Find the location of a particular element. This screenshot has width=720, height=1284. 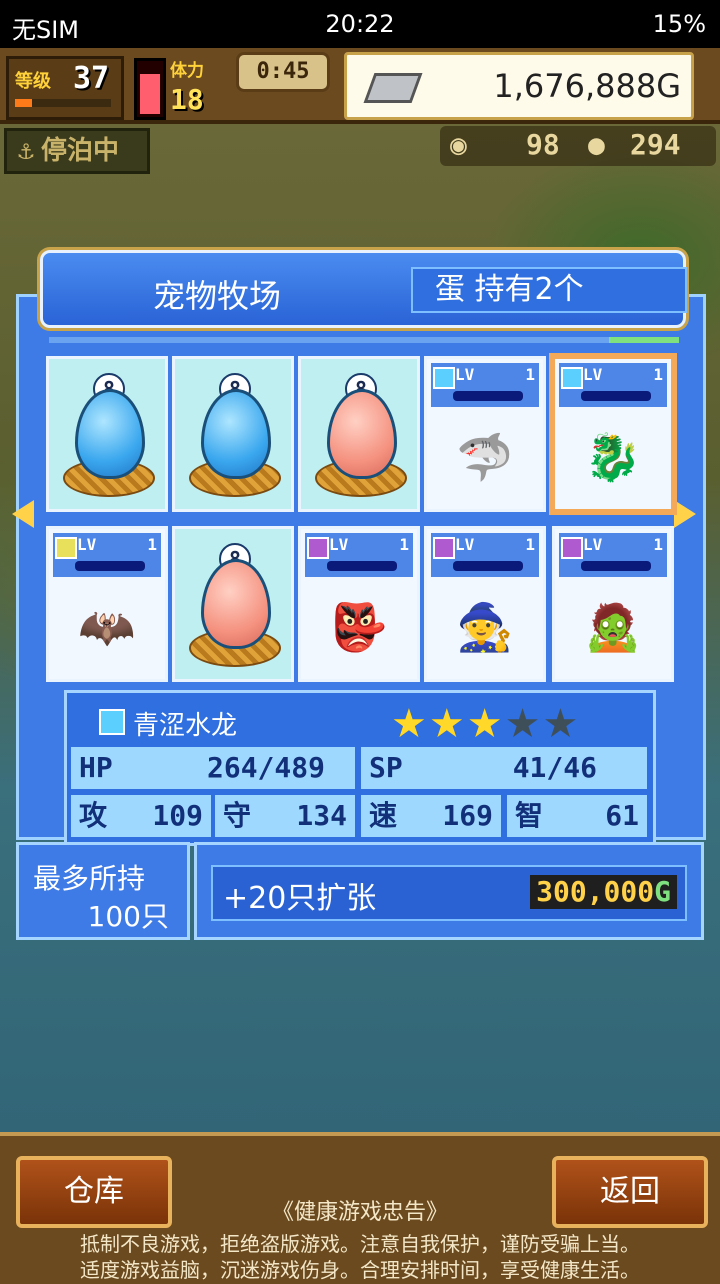

thunder-element-icon is located at coordinates (66, 548).